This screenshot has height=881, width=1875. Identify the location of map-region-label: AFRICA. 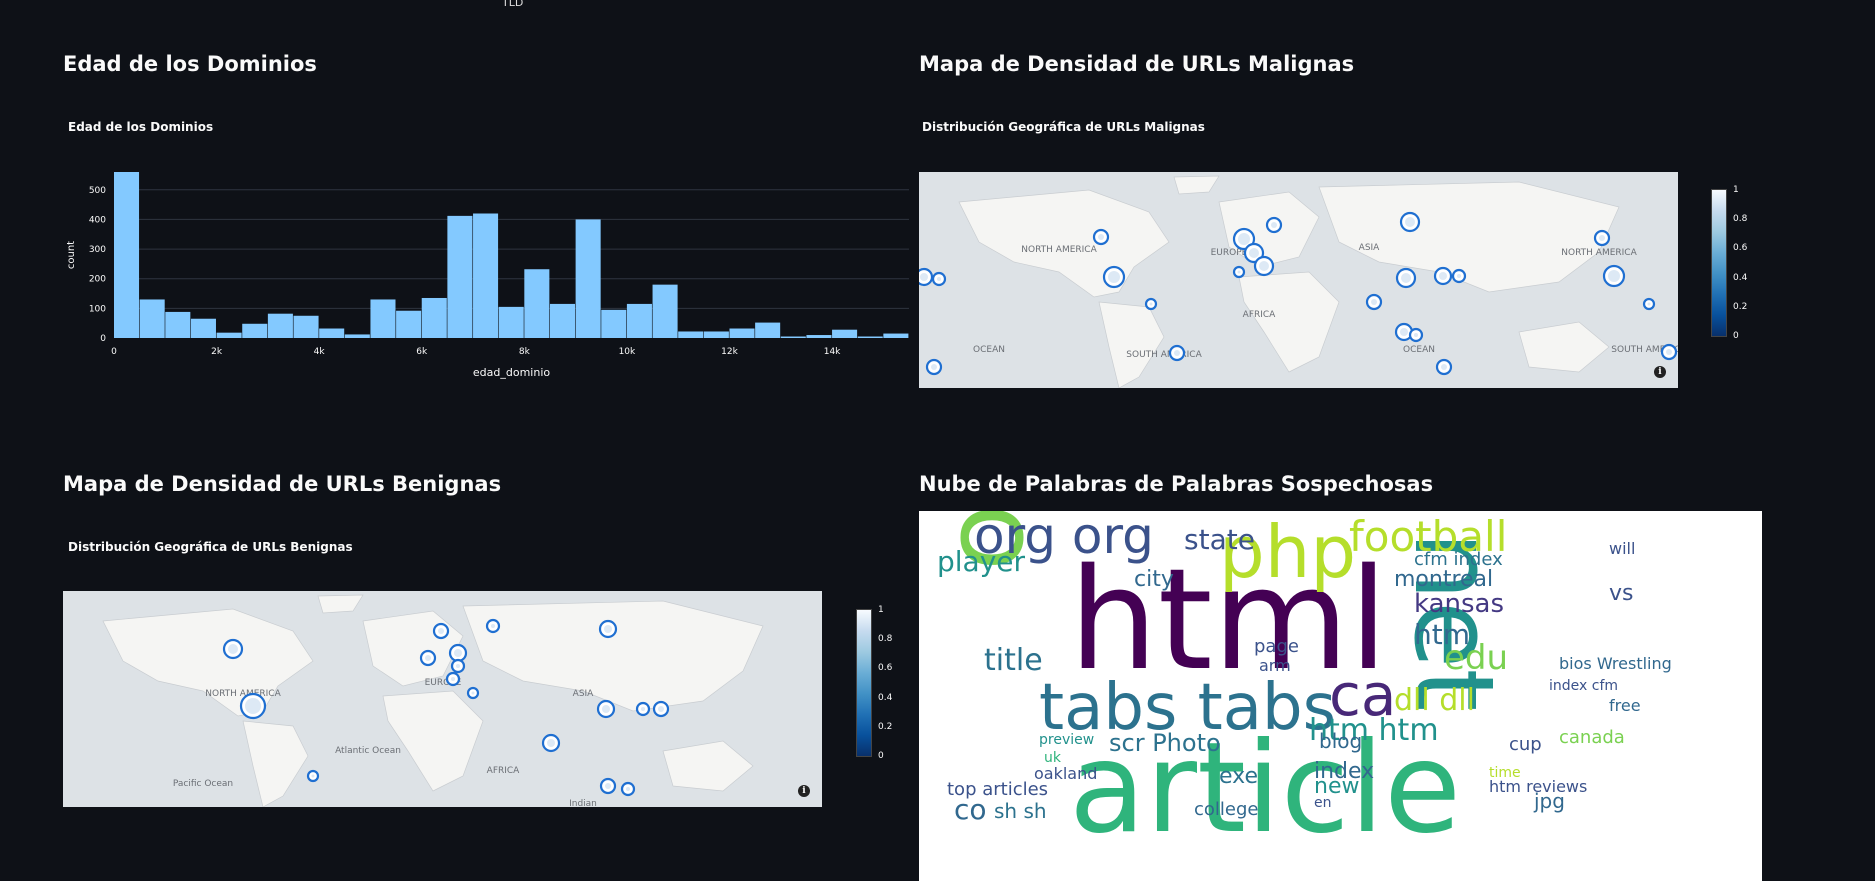
(504, 771).